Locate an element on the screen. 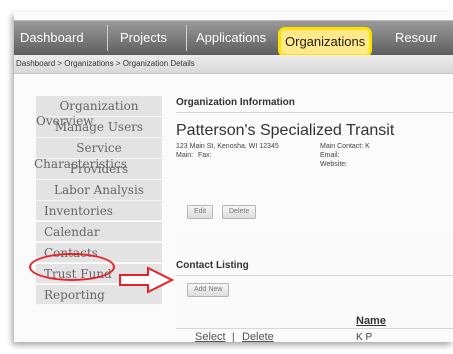  sidebar-item-service: Service is located at coordinates (99, 148).